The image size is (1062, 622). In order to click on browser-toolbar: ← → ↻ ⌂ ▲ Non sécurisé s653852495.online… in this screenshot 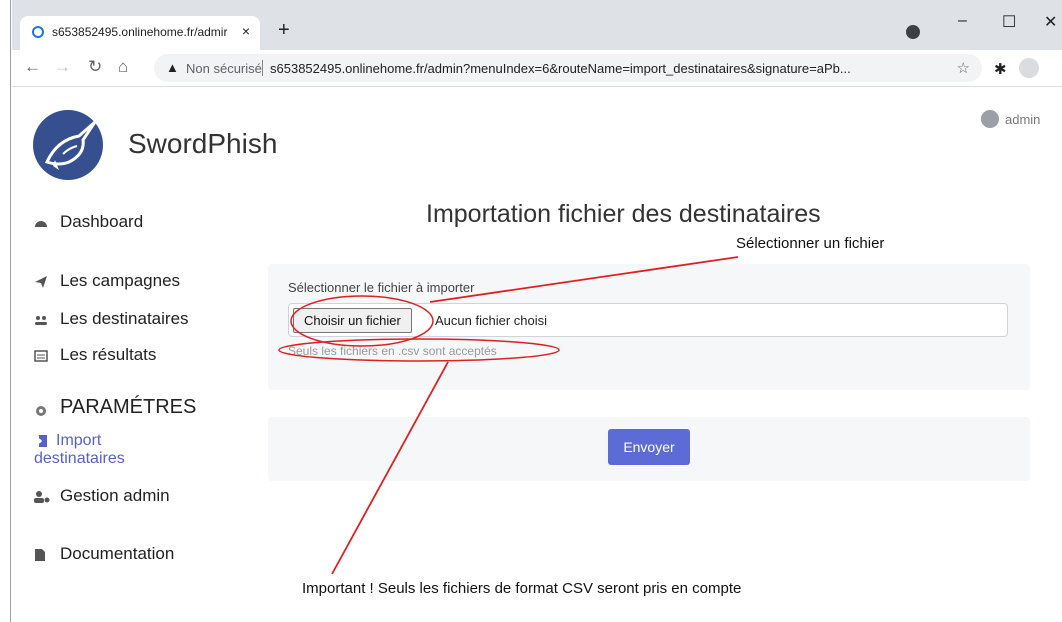, I will do `click(537, 68)`.